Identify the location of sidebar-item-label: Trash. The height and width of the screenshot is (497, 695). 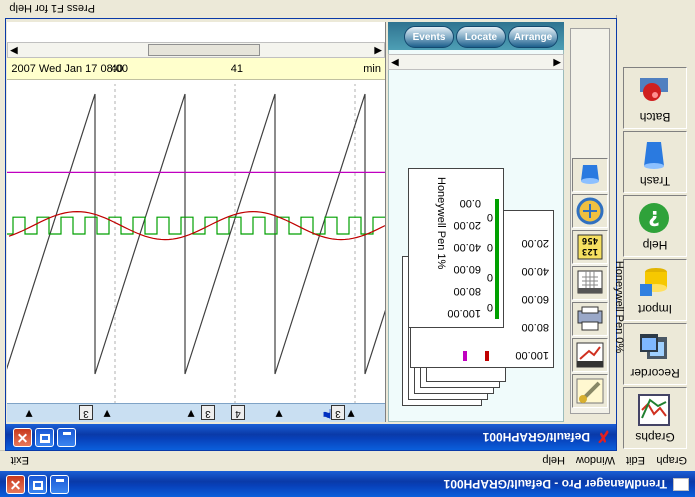
(655, 181).